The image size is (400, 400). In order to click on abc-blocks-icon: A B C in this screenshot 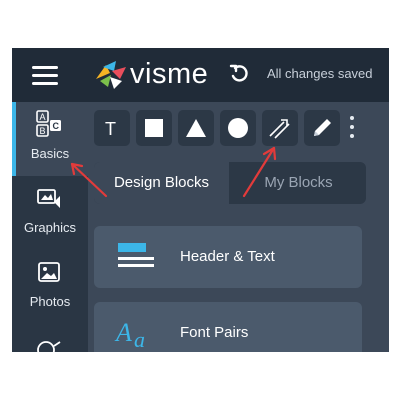, I will do `click(48, 123)`.